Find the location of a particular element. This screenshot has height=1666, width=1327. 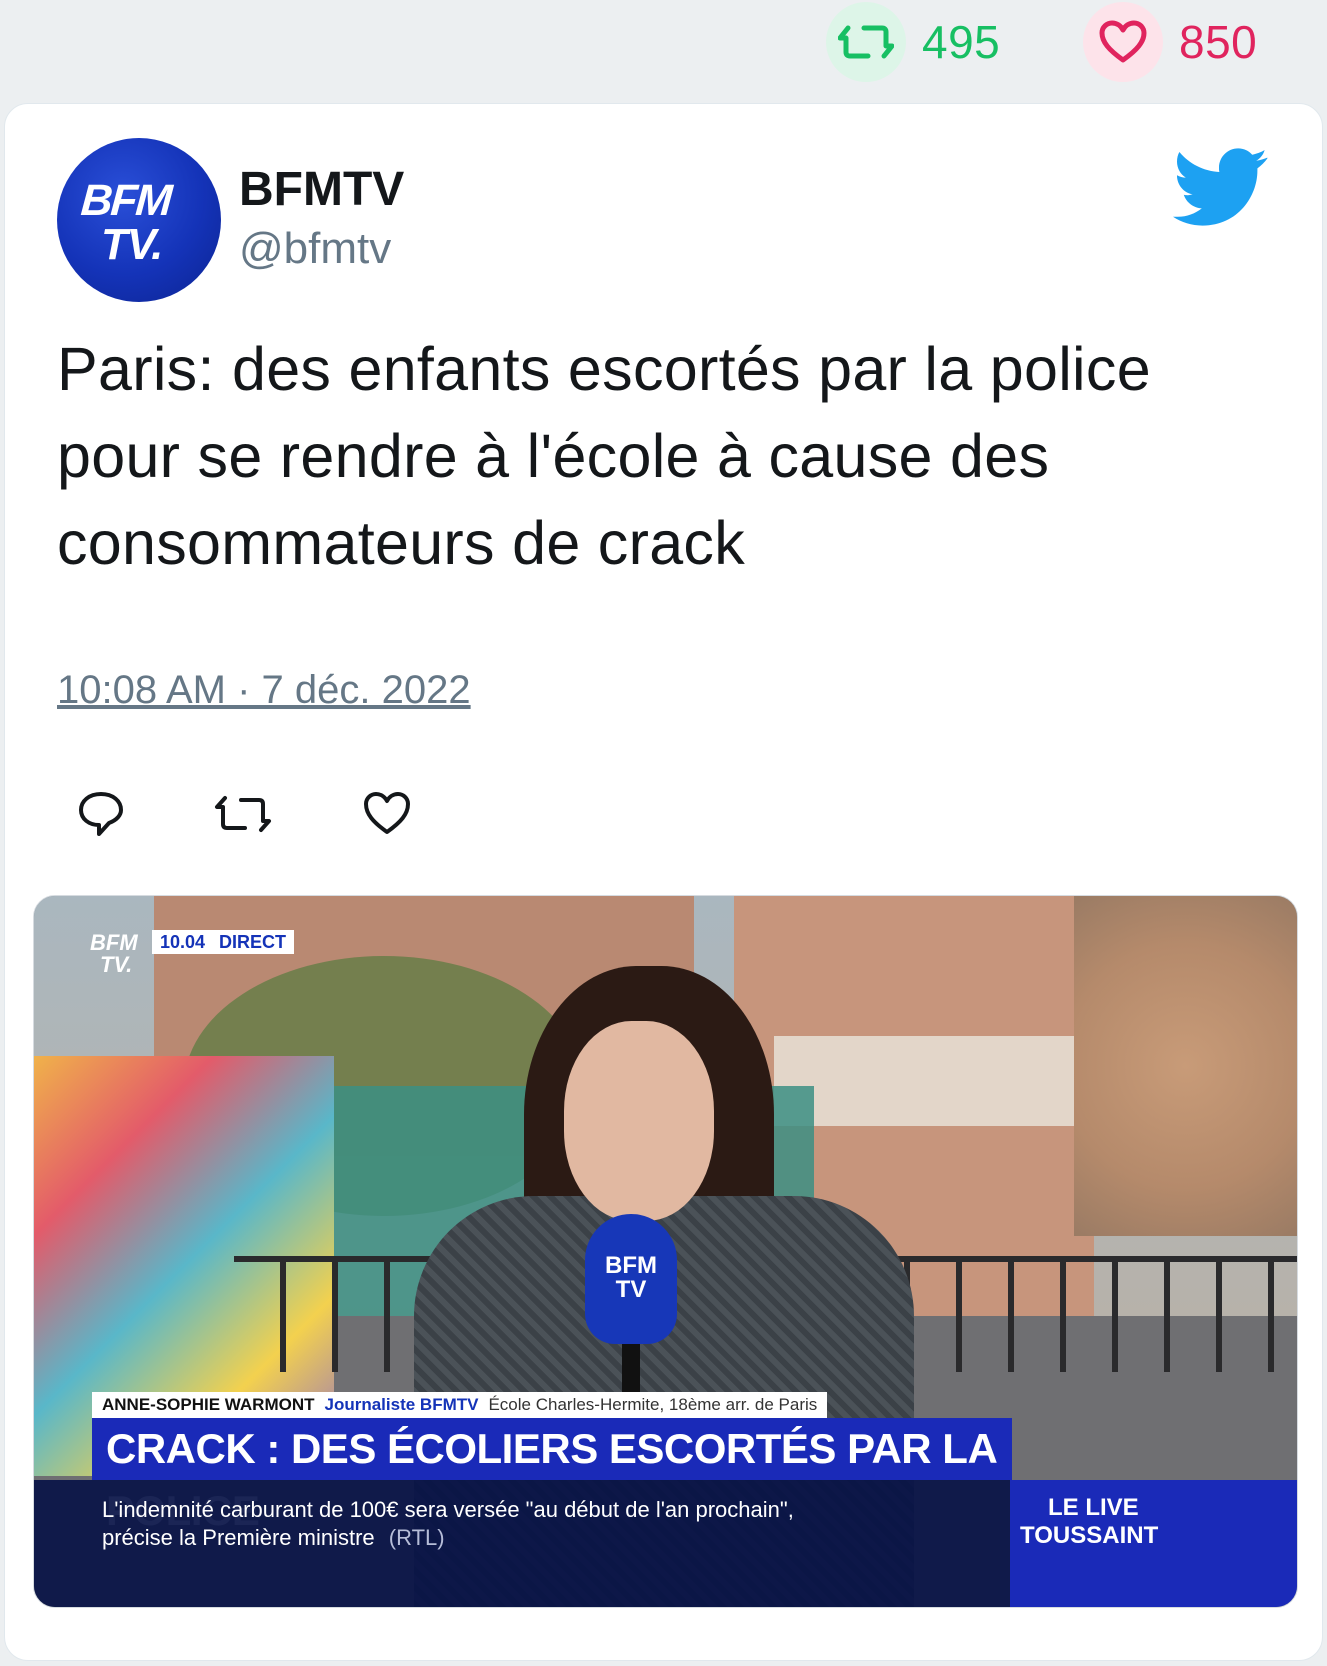

ticker-line2: précise la Première ministre is located at coordinates (238, 1537).